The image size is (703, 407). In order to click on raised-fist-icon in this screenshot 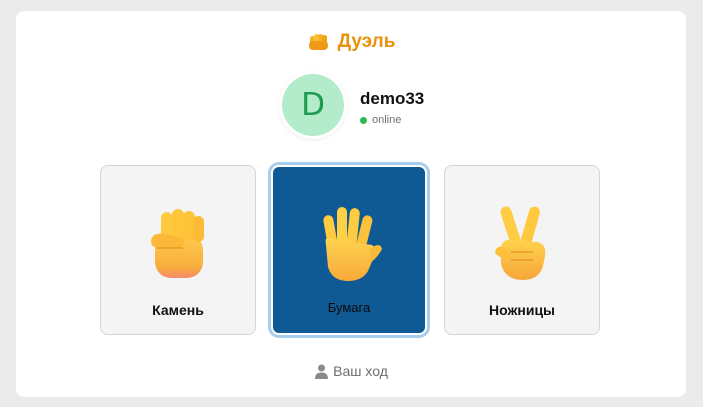, I will do `click(177, 243)`.